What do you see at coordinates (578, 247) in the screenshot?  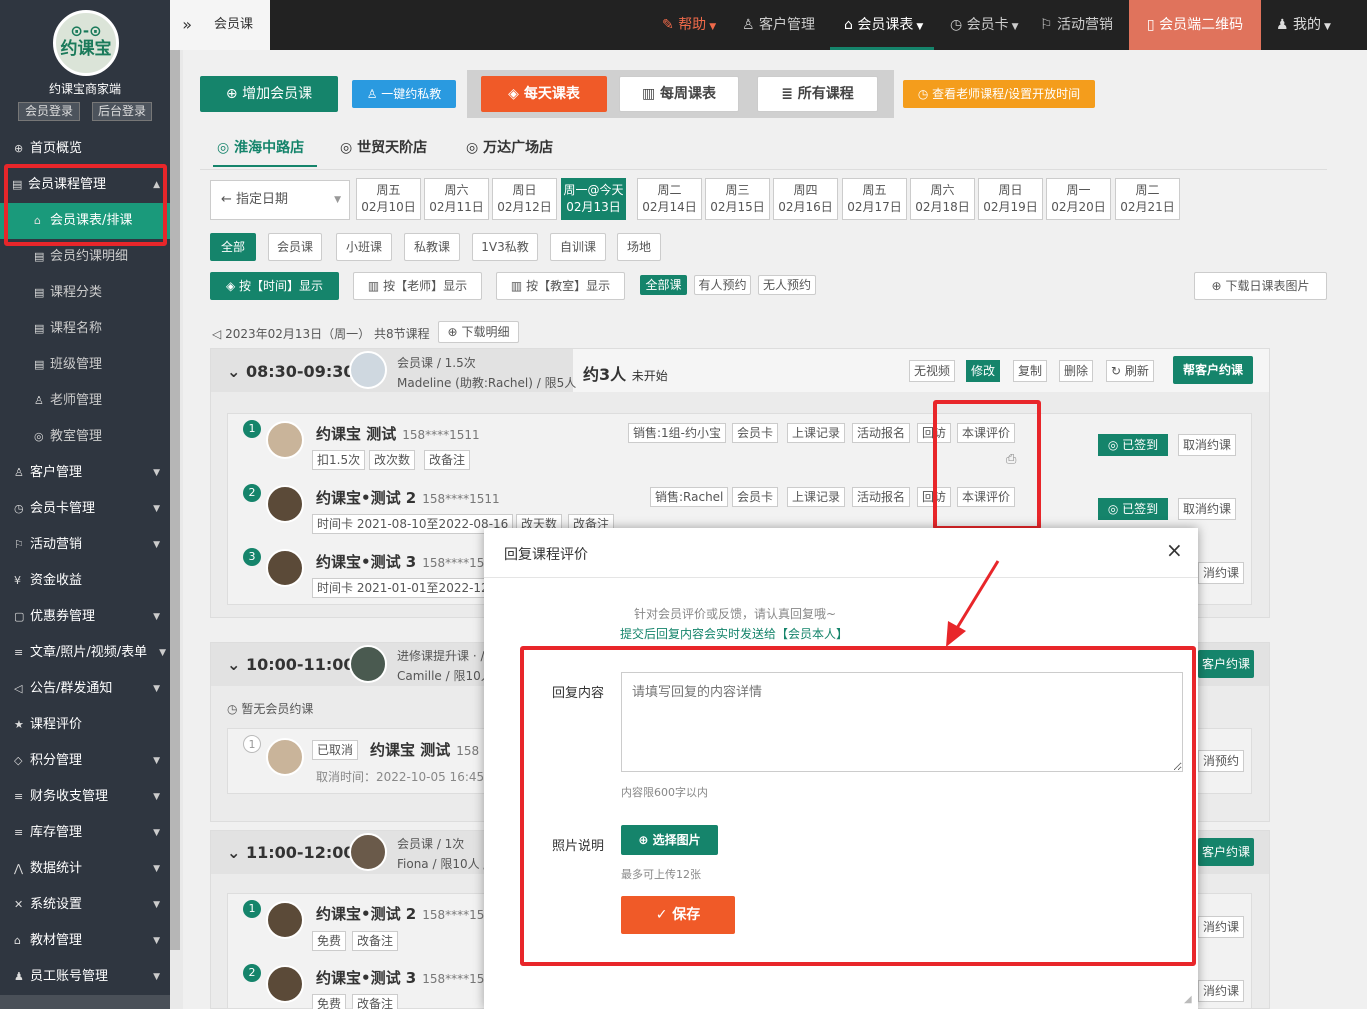 I see `filter-self-train: 自训课` at bounding box center [578, 247].